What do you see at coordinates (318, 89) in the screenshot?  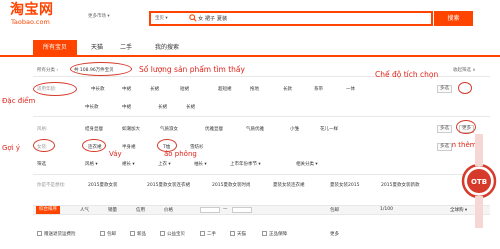 I see `filter-item: 系带` at bounding box center [318, 89].